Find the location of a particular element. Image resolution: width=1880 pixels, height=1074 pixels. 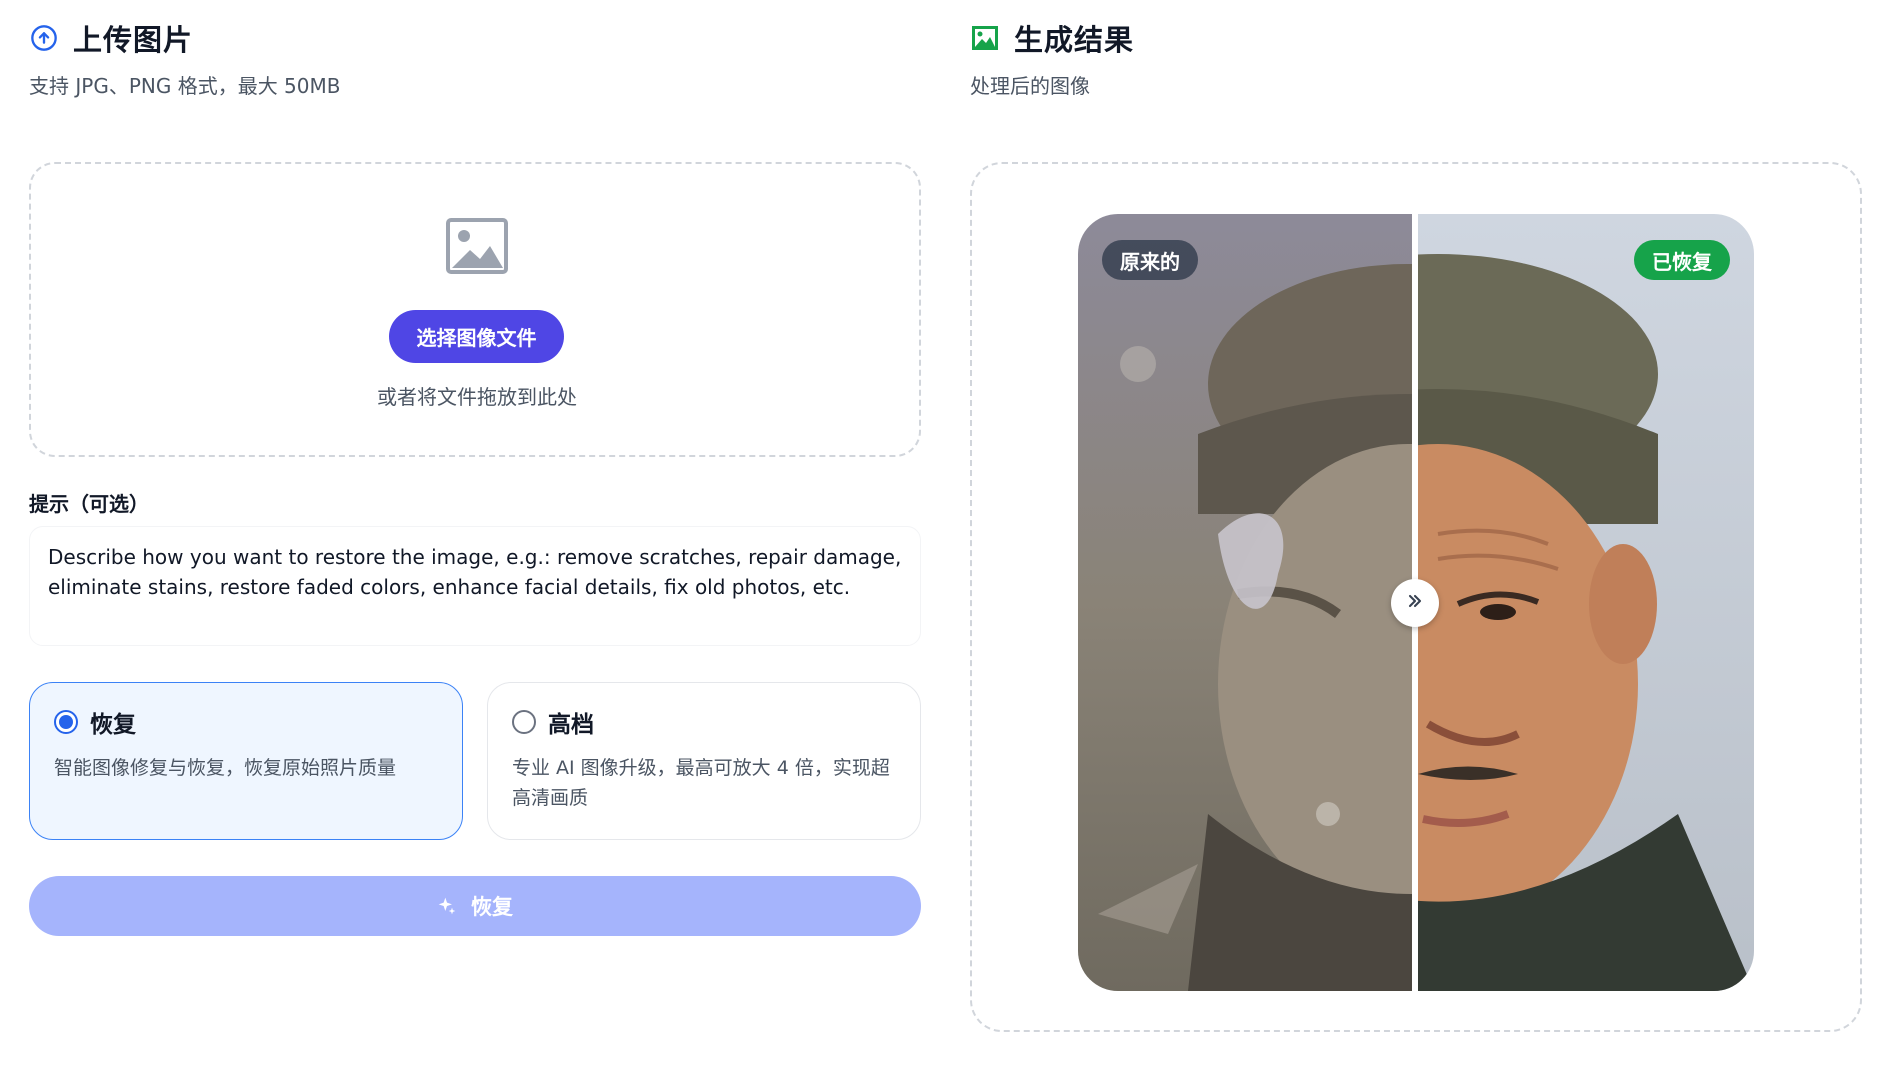

mode-description: 专业 AI 图像升级，最高可放大 4 倍，实现超高清画质 is located at coordinates (701, 783).